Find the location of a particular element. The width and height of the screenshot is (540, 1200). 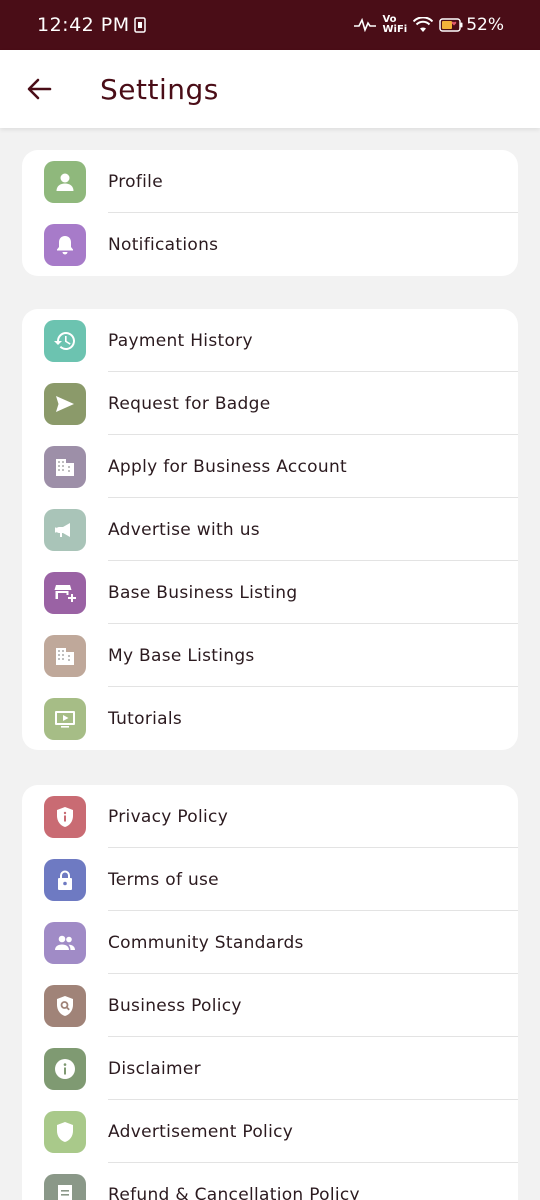

shield-check-icon is located at coordinates (65, 1131).